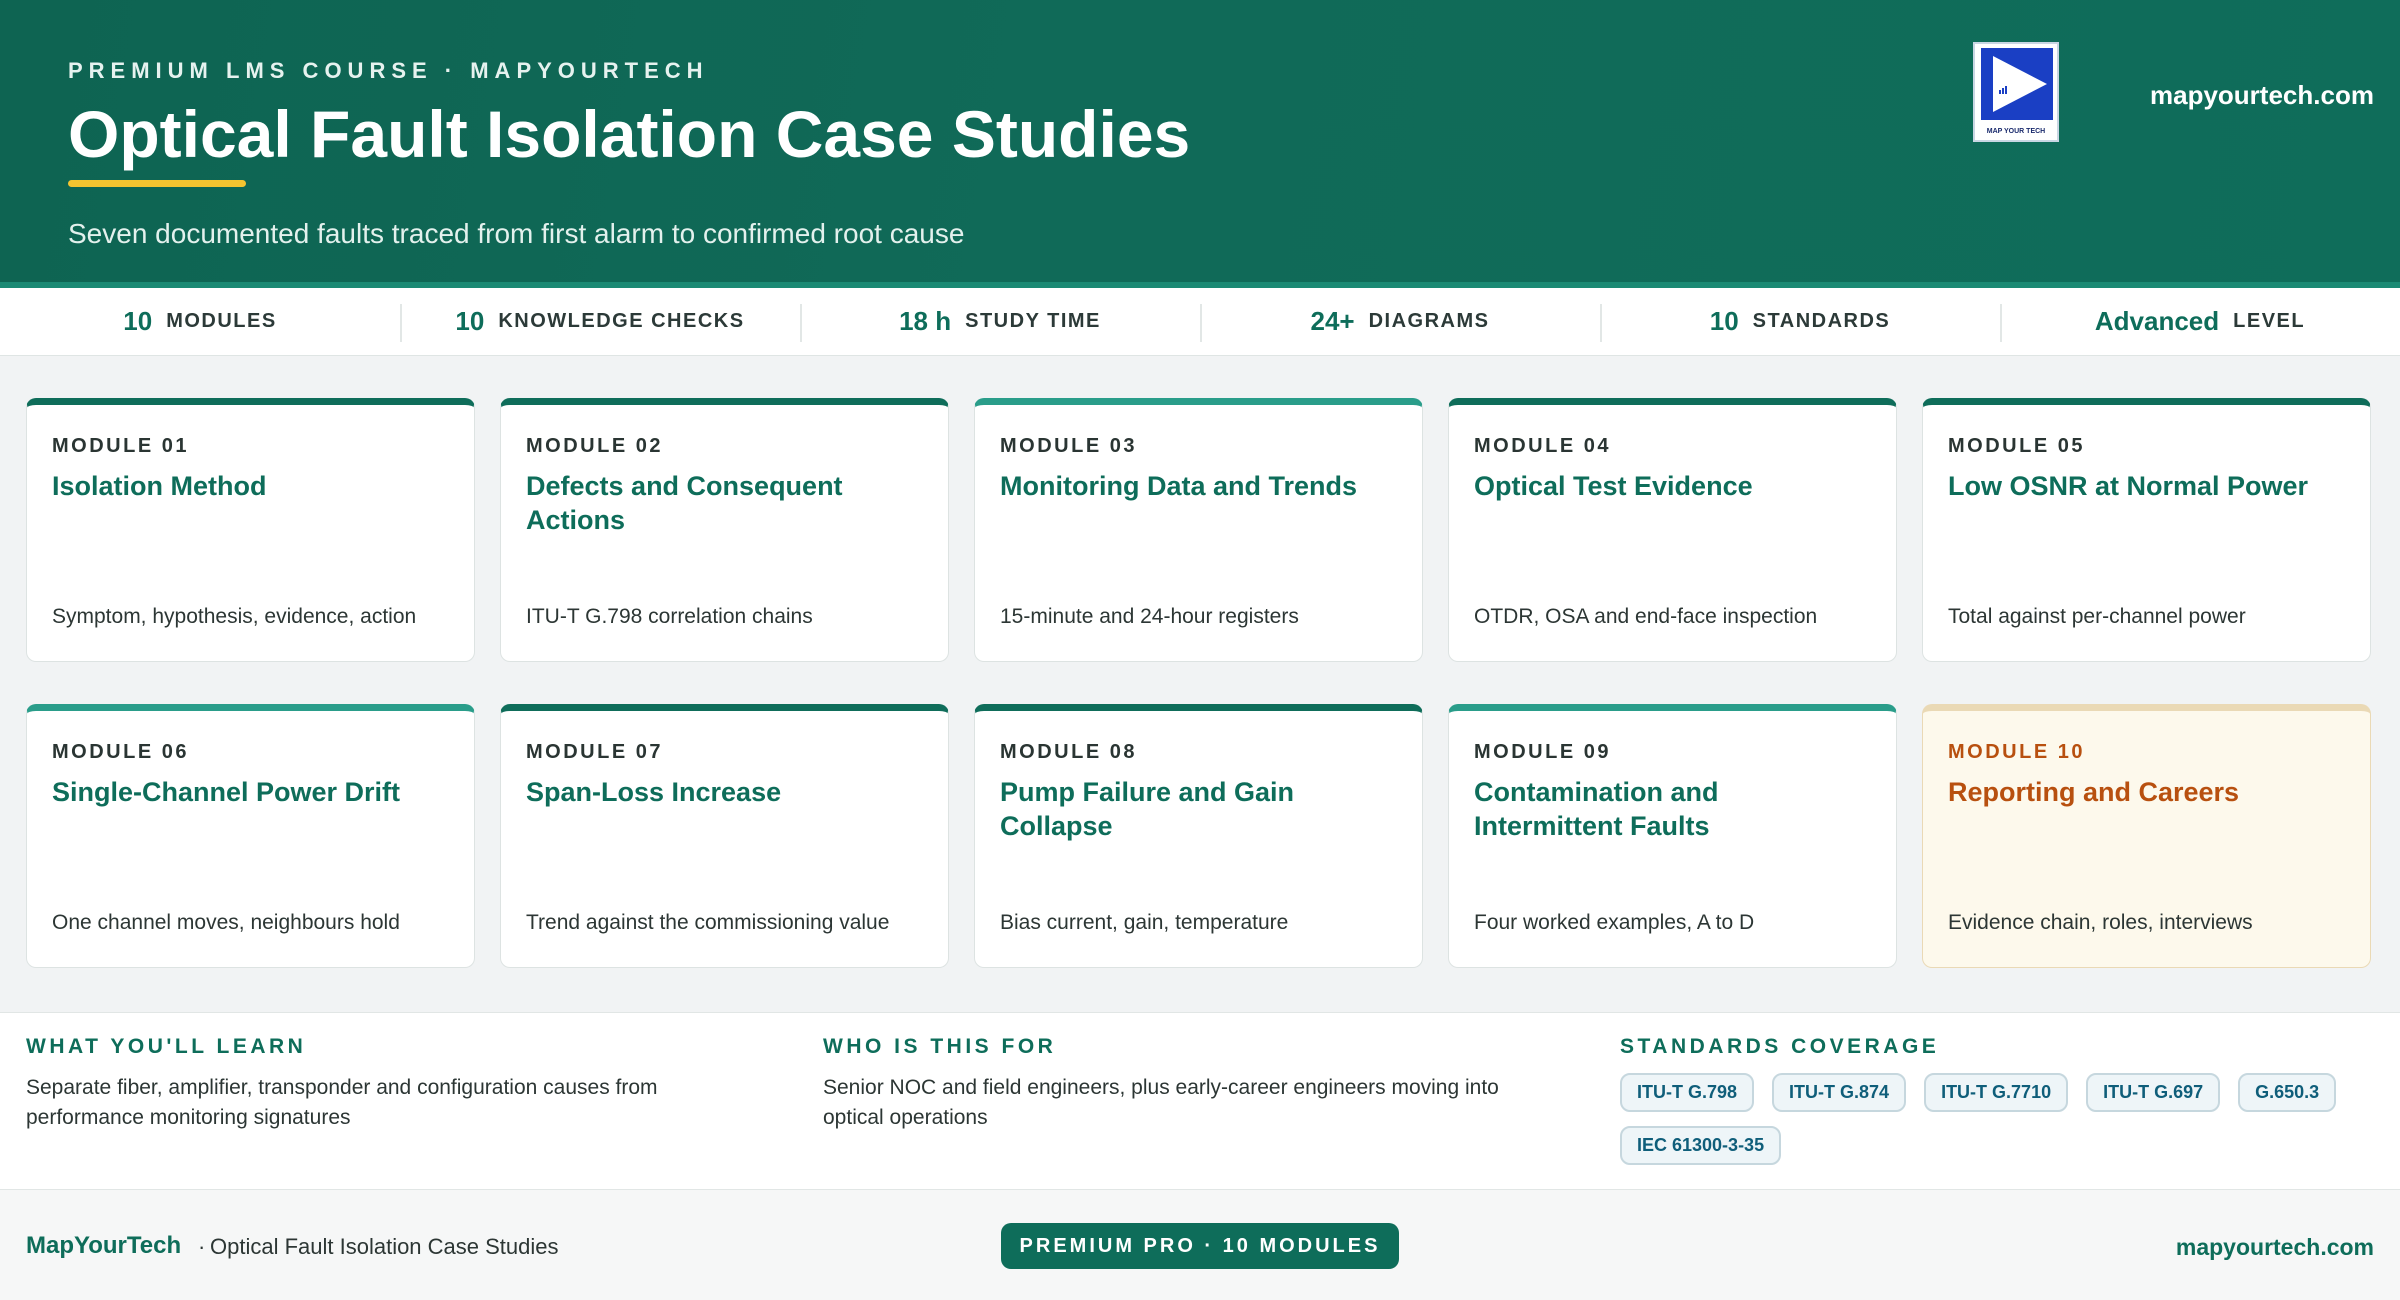 This screenshot has width=2400, height=1300. I want to click on learn-heading: WHAT YOU'LL LEARN, so click(166, 1046).